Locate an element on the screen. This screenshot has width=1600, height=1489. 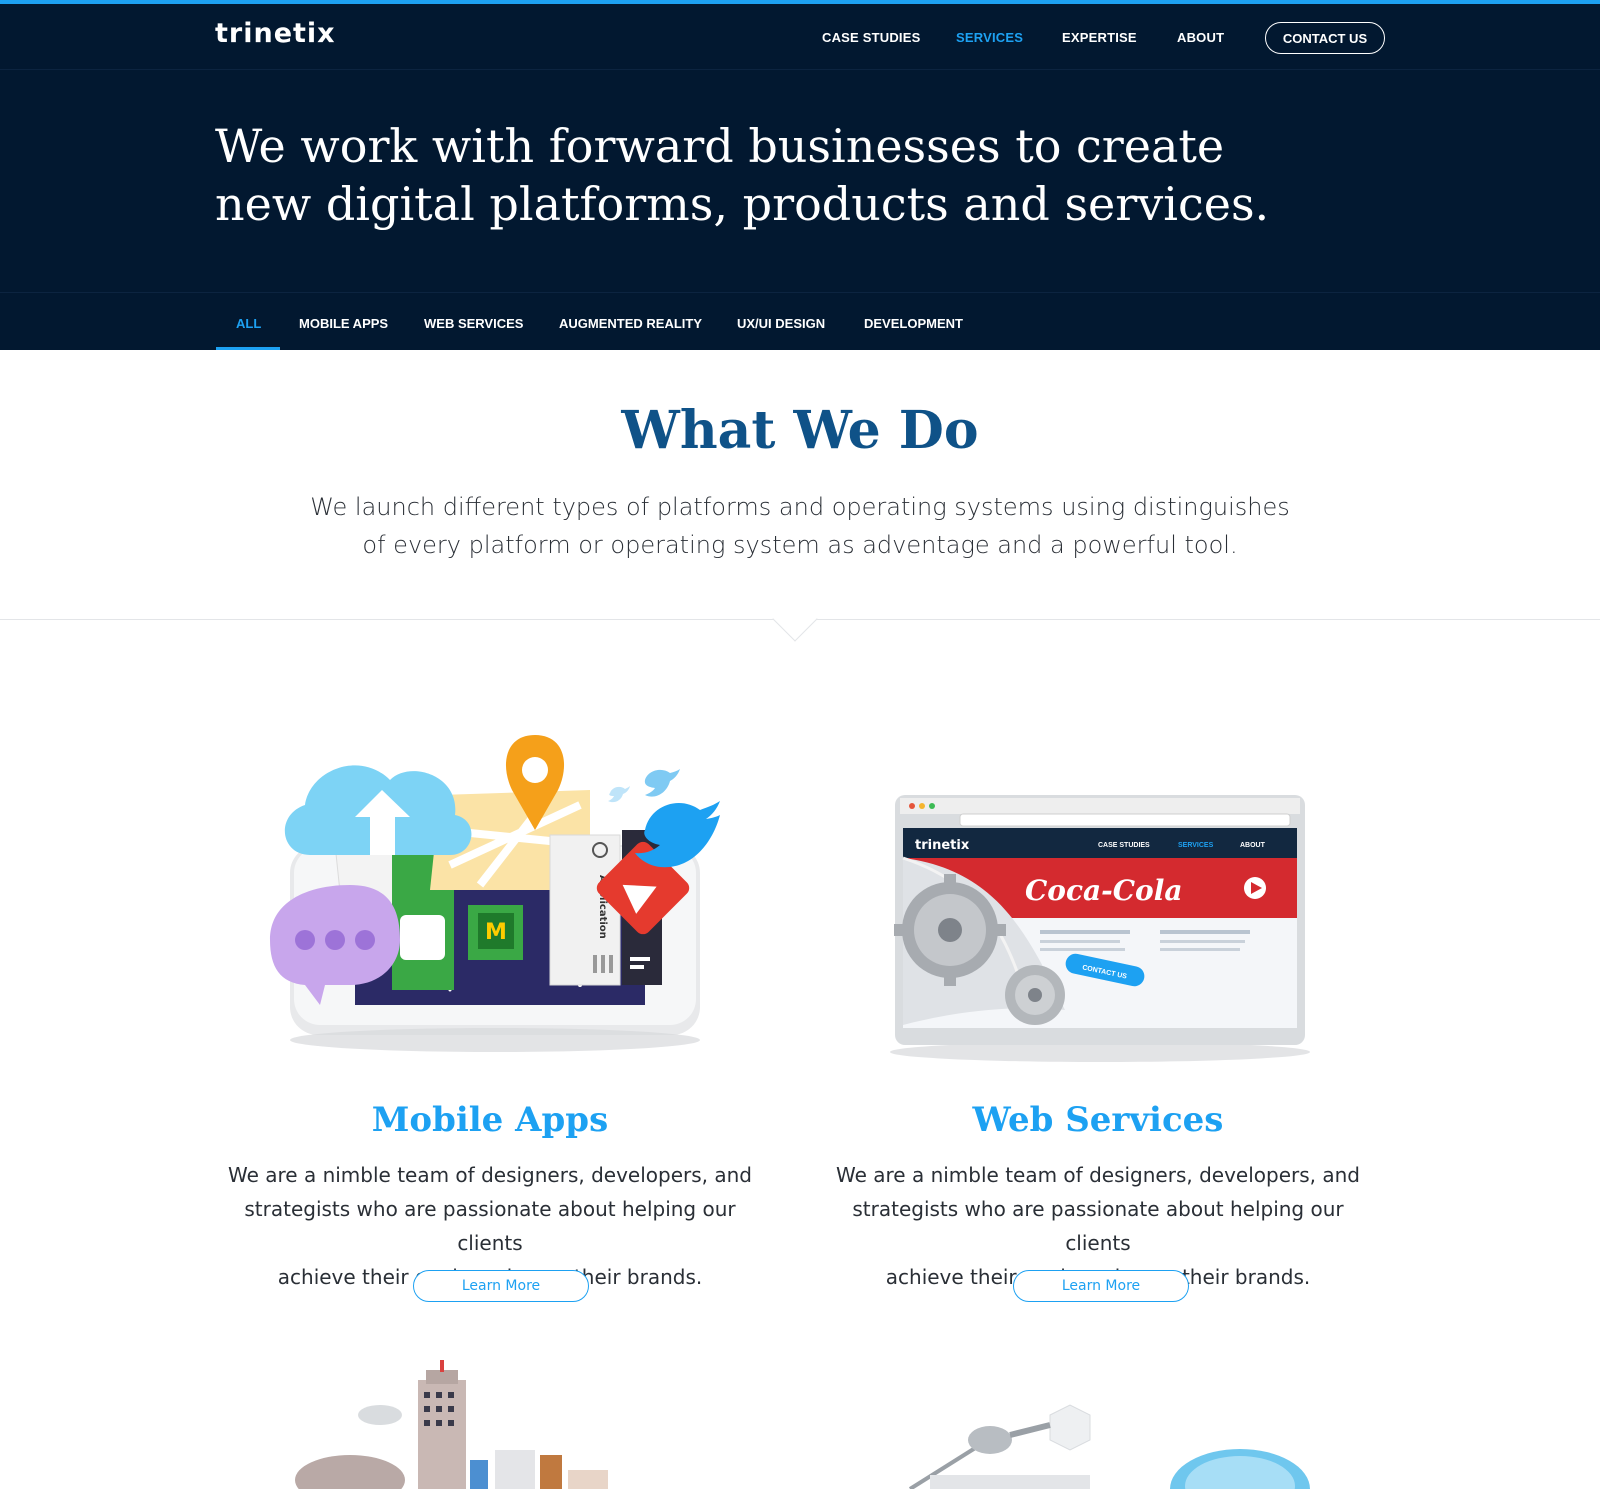
browser-nav-services: SERVICES is located at coordinates (1196, 845).